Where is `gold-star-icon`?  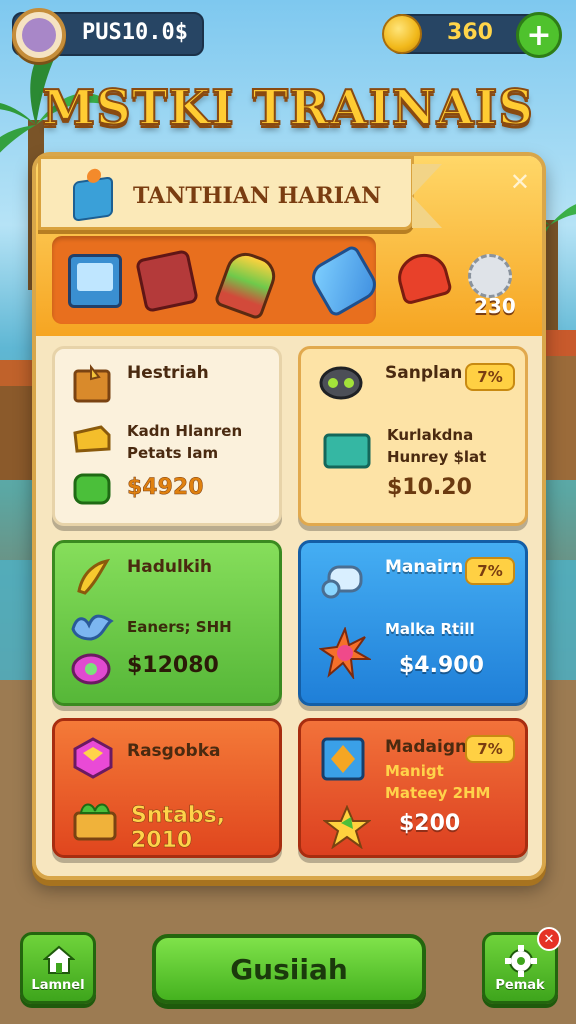
gold-star-icon is located at coordinates (347, 827).